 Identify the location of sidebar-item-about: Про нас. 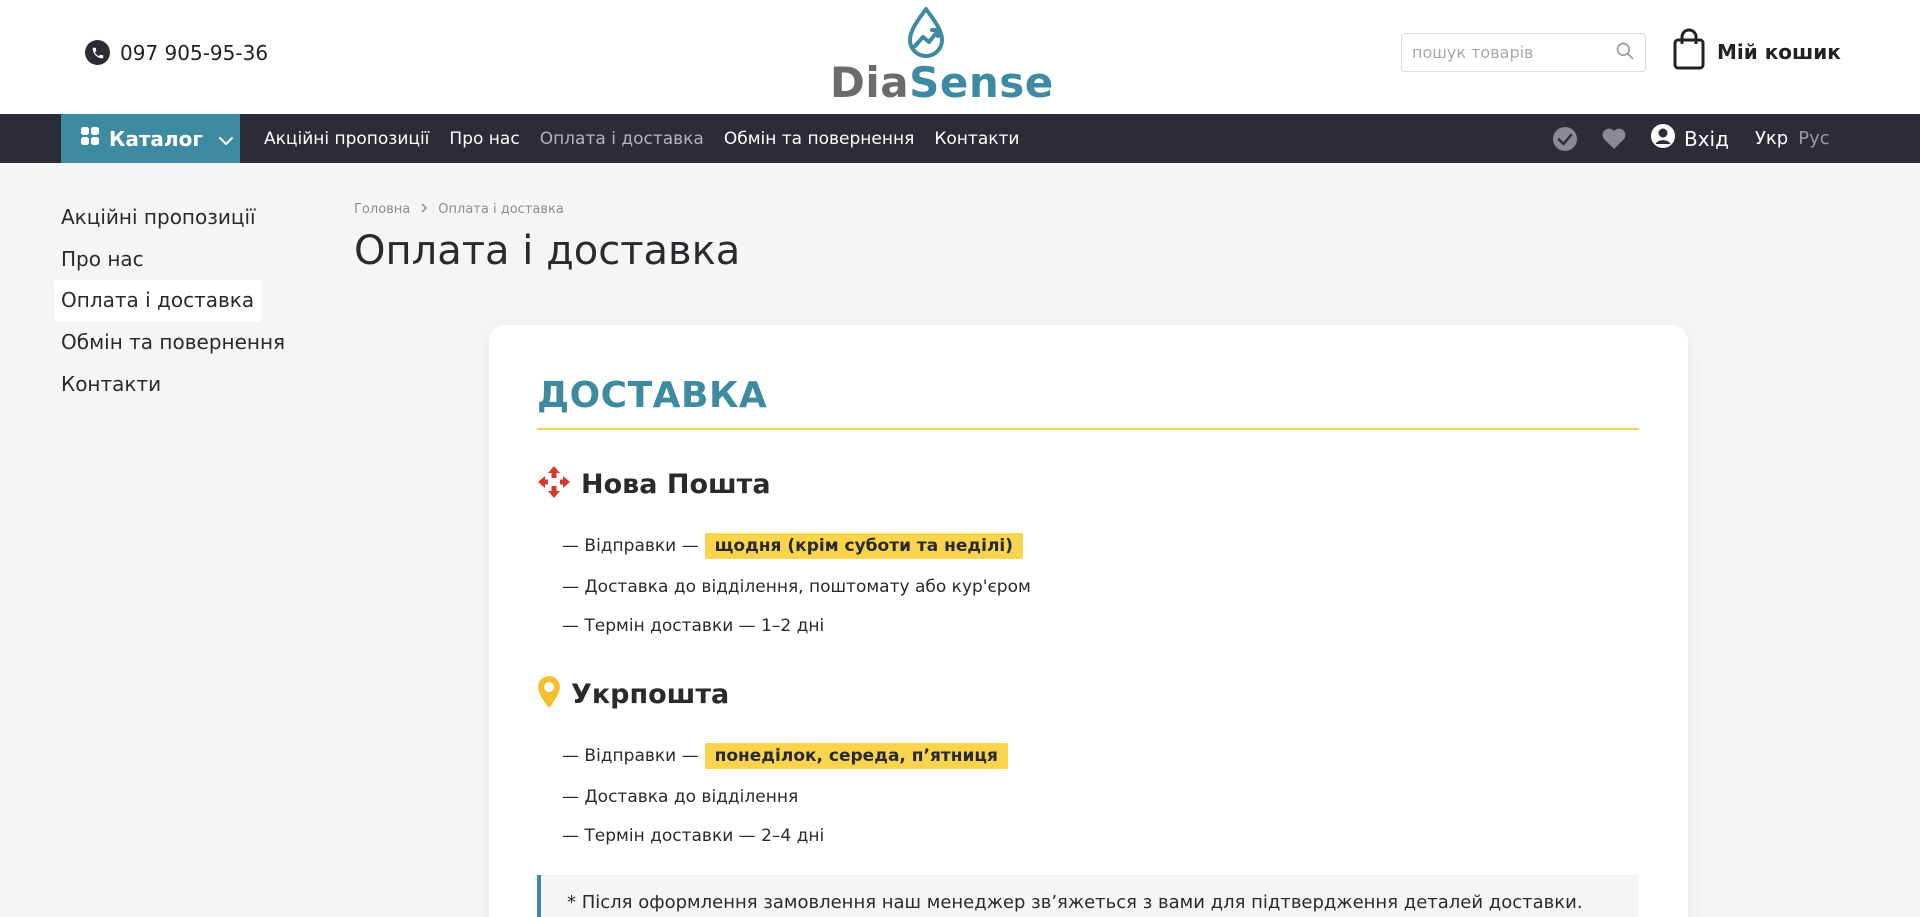
(173, 260).